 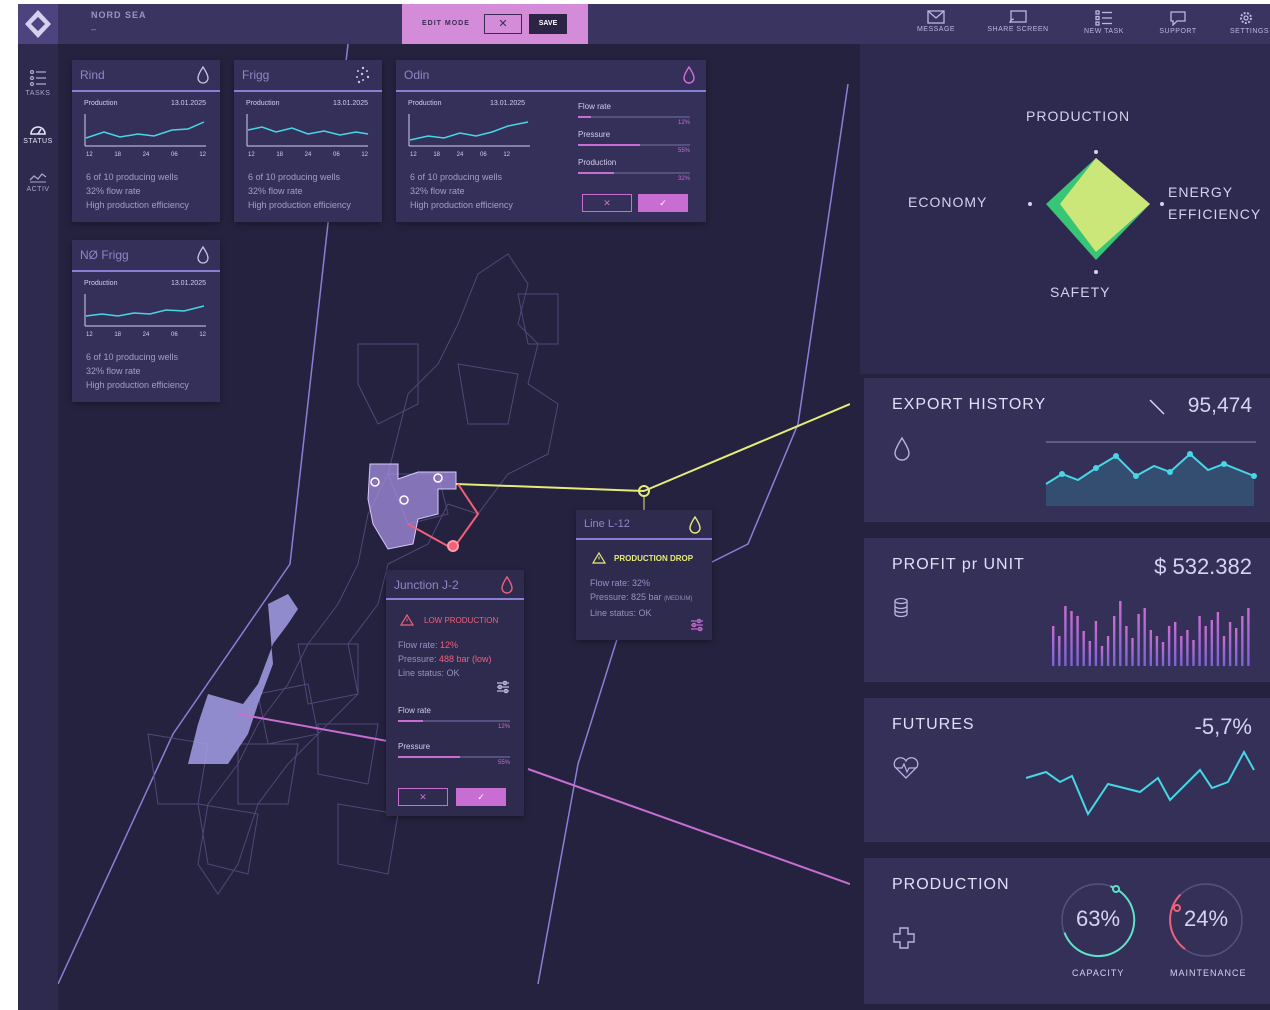 What do you see at coordinates (1243, 22) in the screenshot?
I see `settings-button: SETTINGS` at bounding box center [1243, 22].